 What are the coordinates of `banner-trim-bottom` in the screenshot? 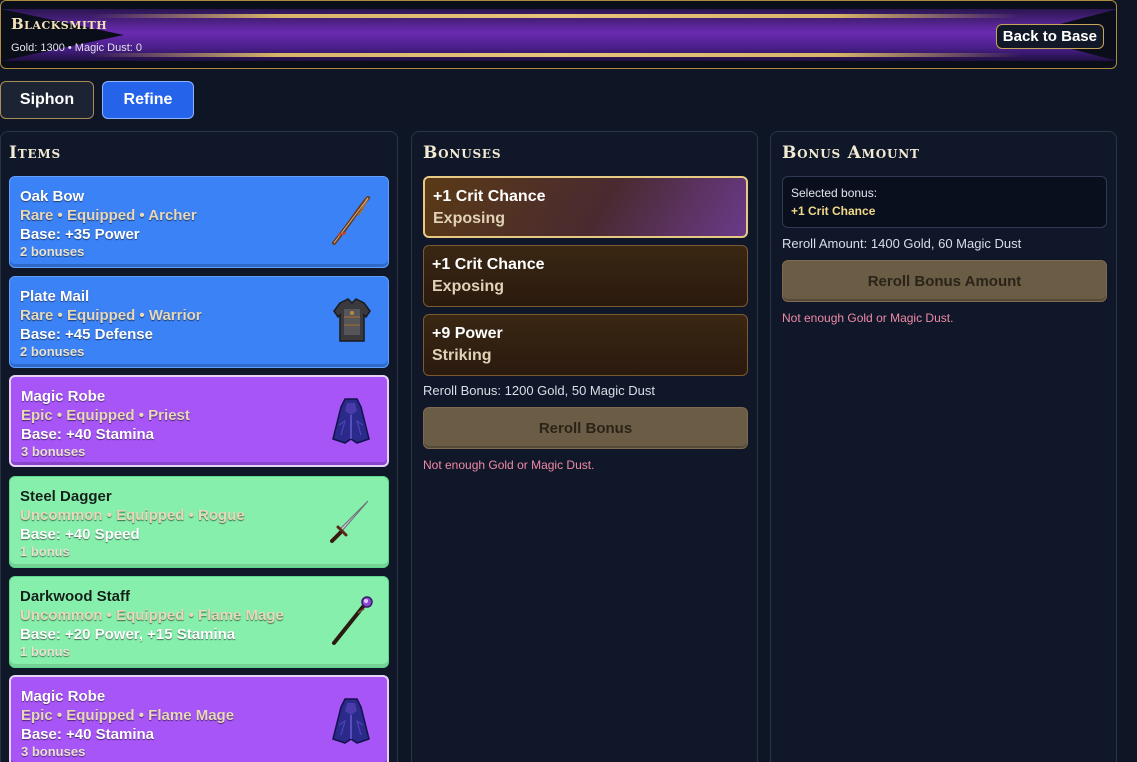 It's located at (556, 55).